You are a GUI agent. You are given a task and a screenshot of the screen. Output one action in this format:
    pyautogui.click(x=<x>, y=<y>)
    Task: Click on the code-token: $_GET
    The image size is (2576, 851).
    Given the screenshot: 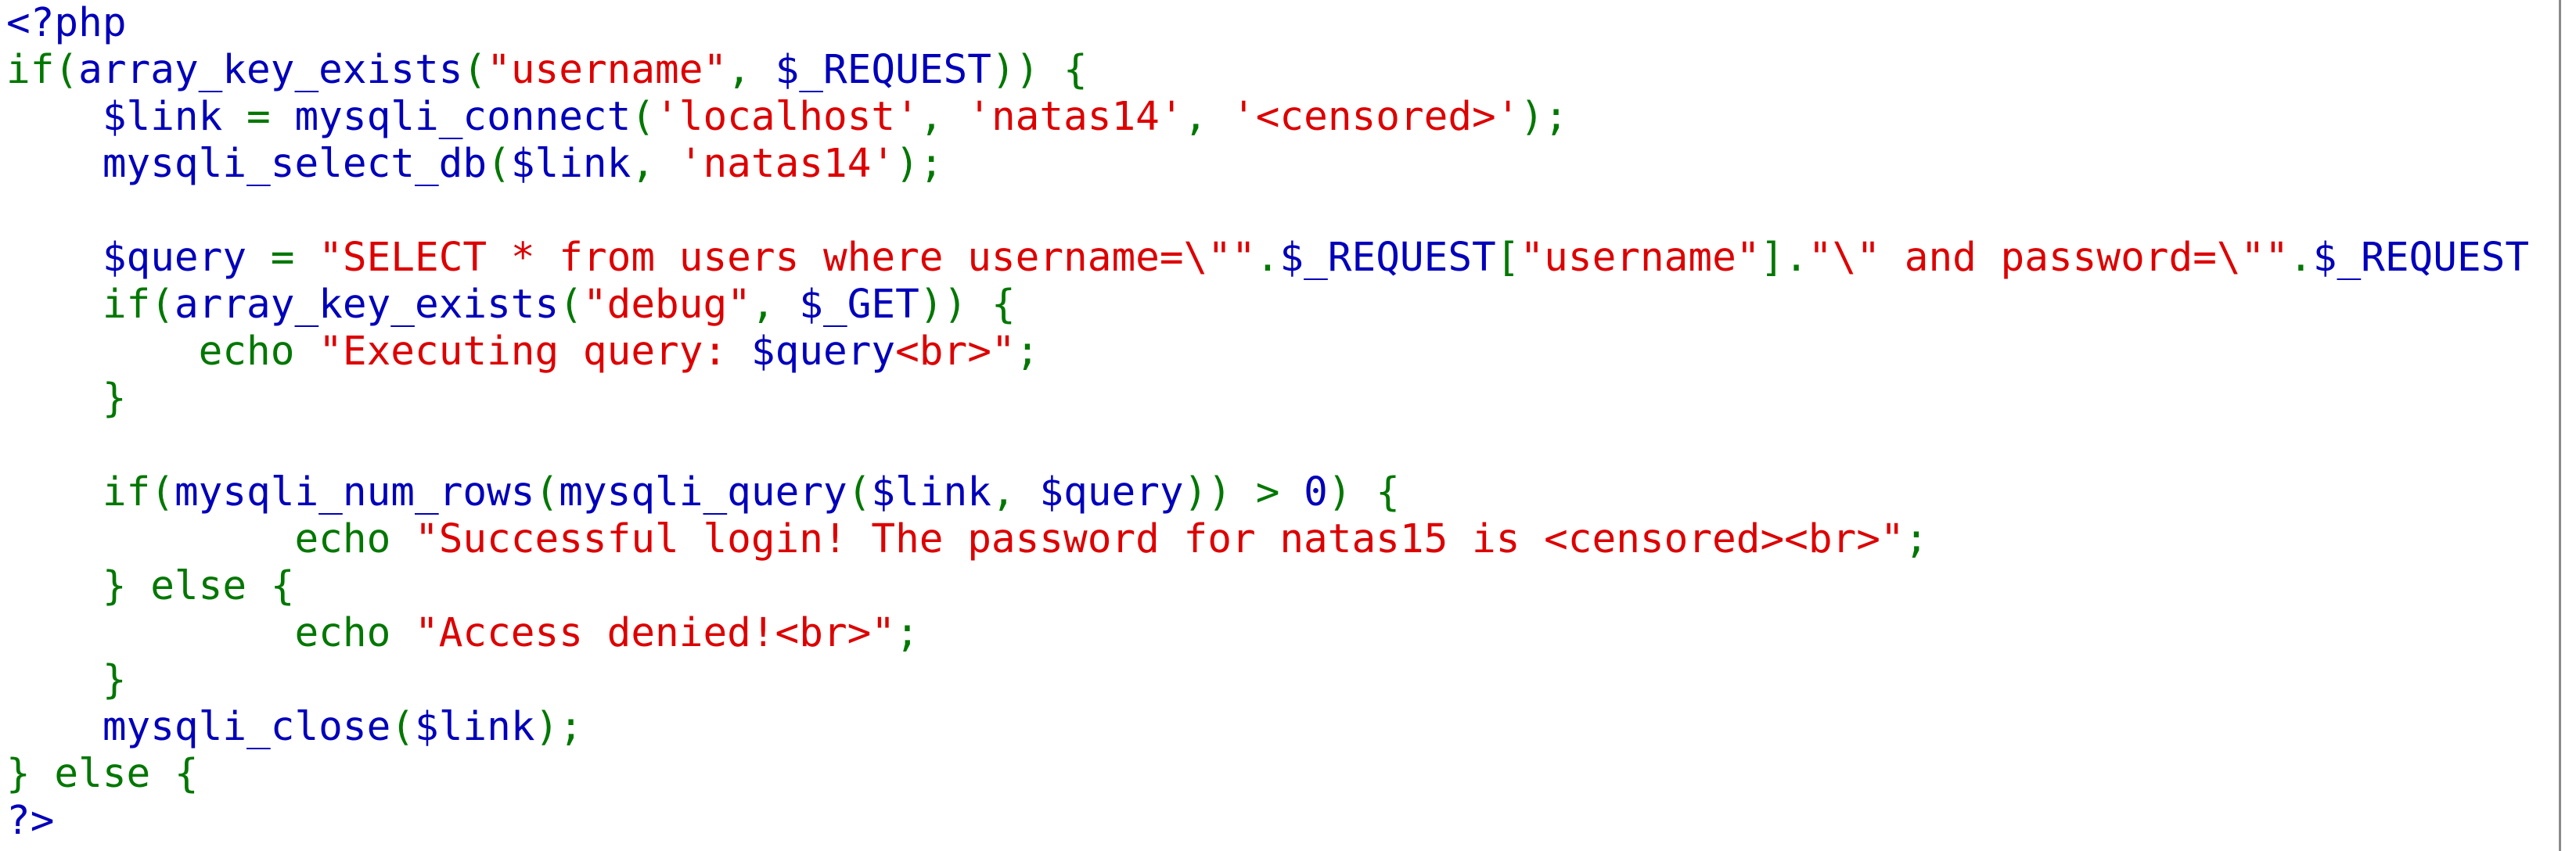 What is the action you would take?
    pyautogui.click(x=859, y=305)
    